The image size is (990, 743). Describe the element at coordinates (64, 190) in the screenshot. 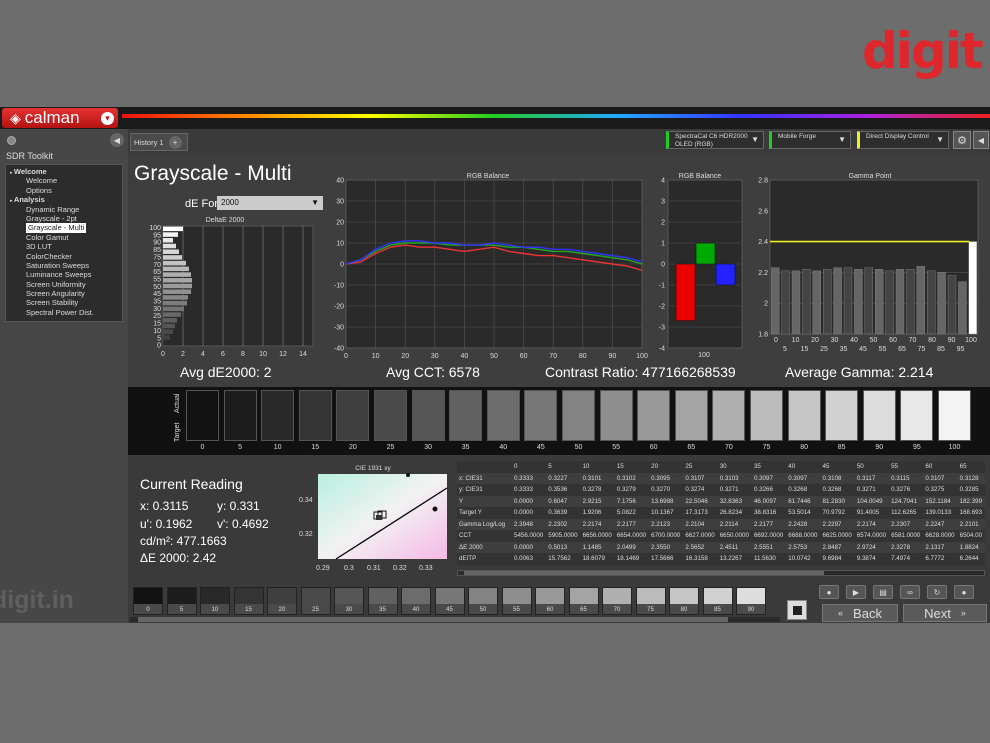

I see `sidebar-item: Options` at that location.